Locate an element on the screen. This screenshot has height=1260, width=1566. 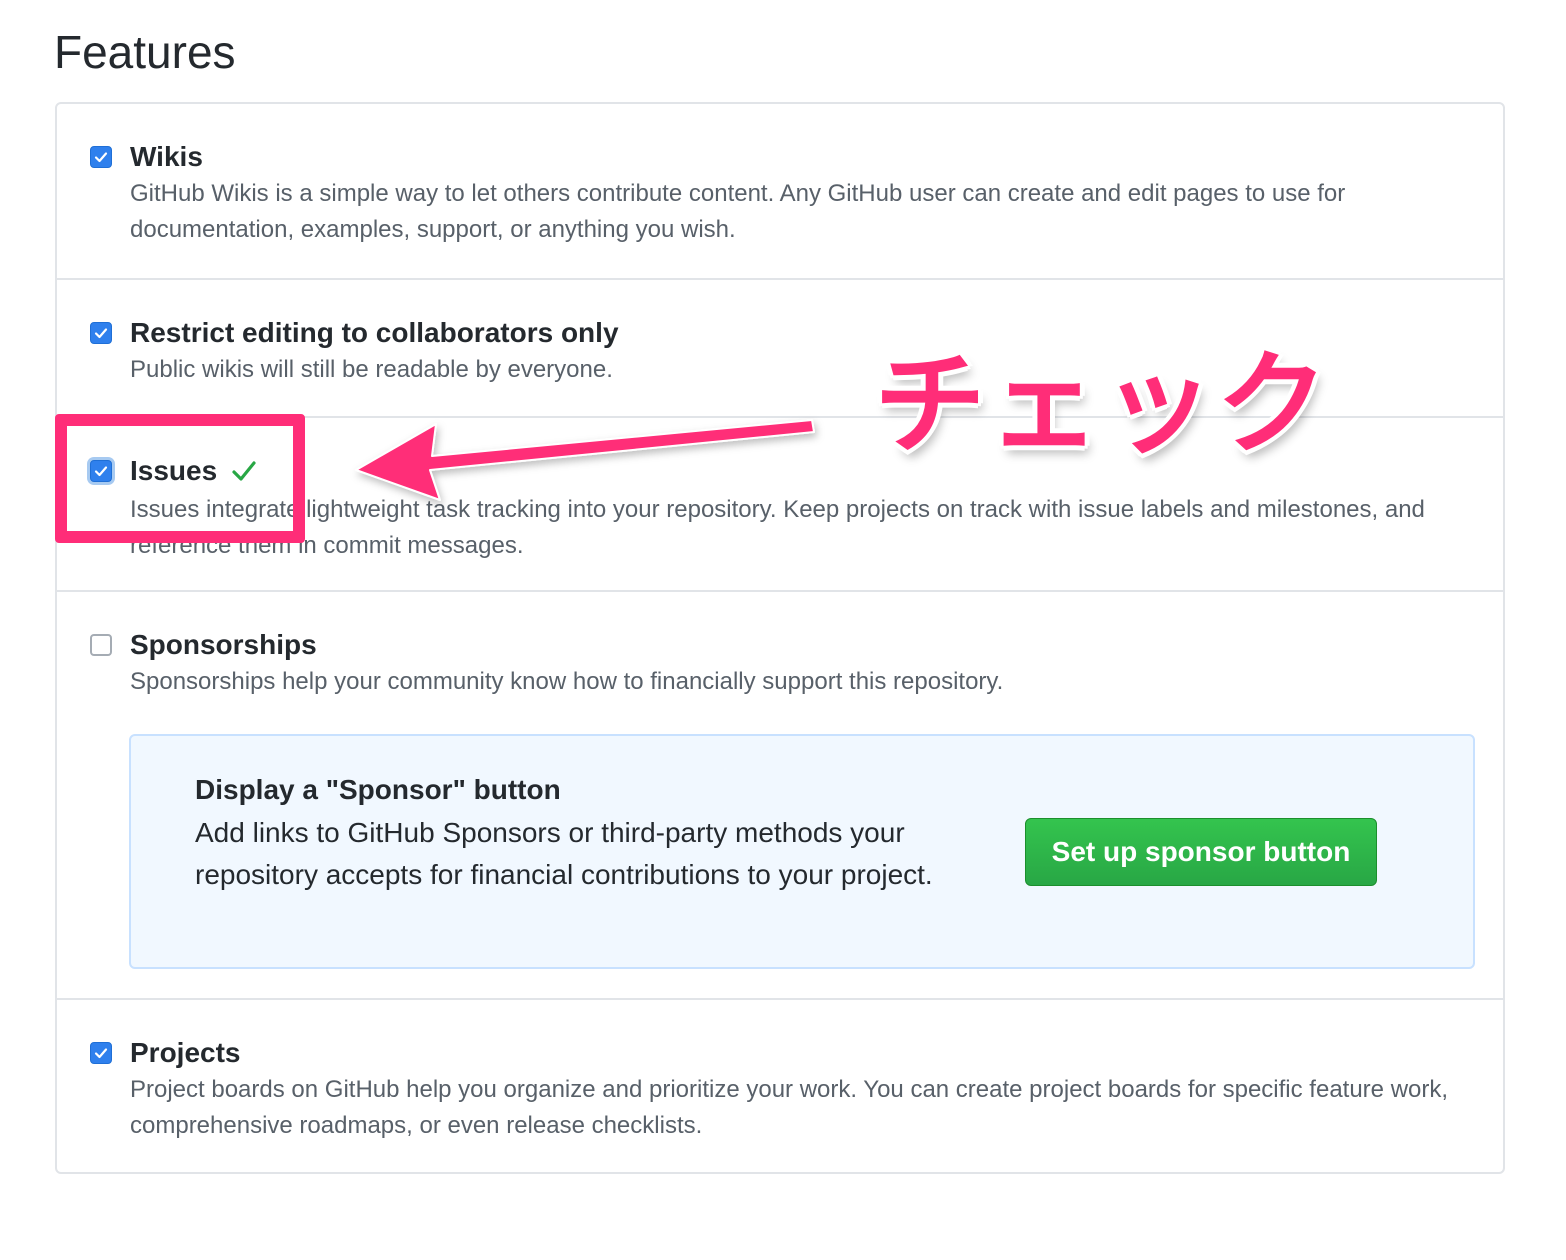
annotation-label: チェック is located at coordinates (1102, 405).